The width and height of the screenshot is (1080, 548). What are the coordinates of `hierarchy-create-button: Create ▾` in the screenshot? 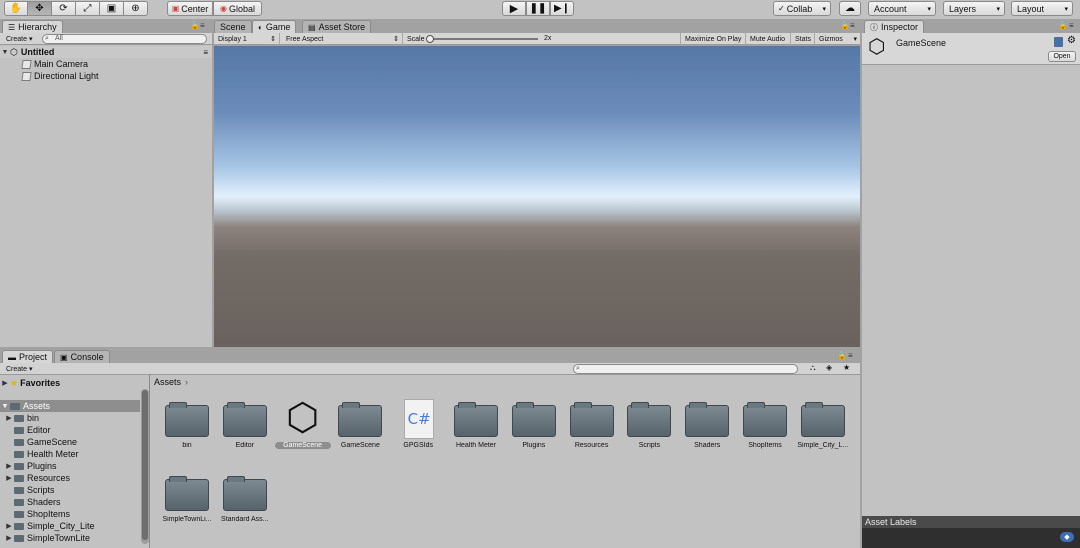 It's located at (19, 39).